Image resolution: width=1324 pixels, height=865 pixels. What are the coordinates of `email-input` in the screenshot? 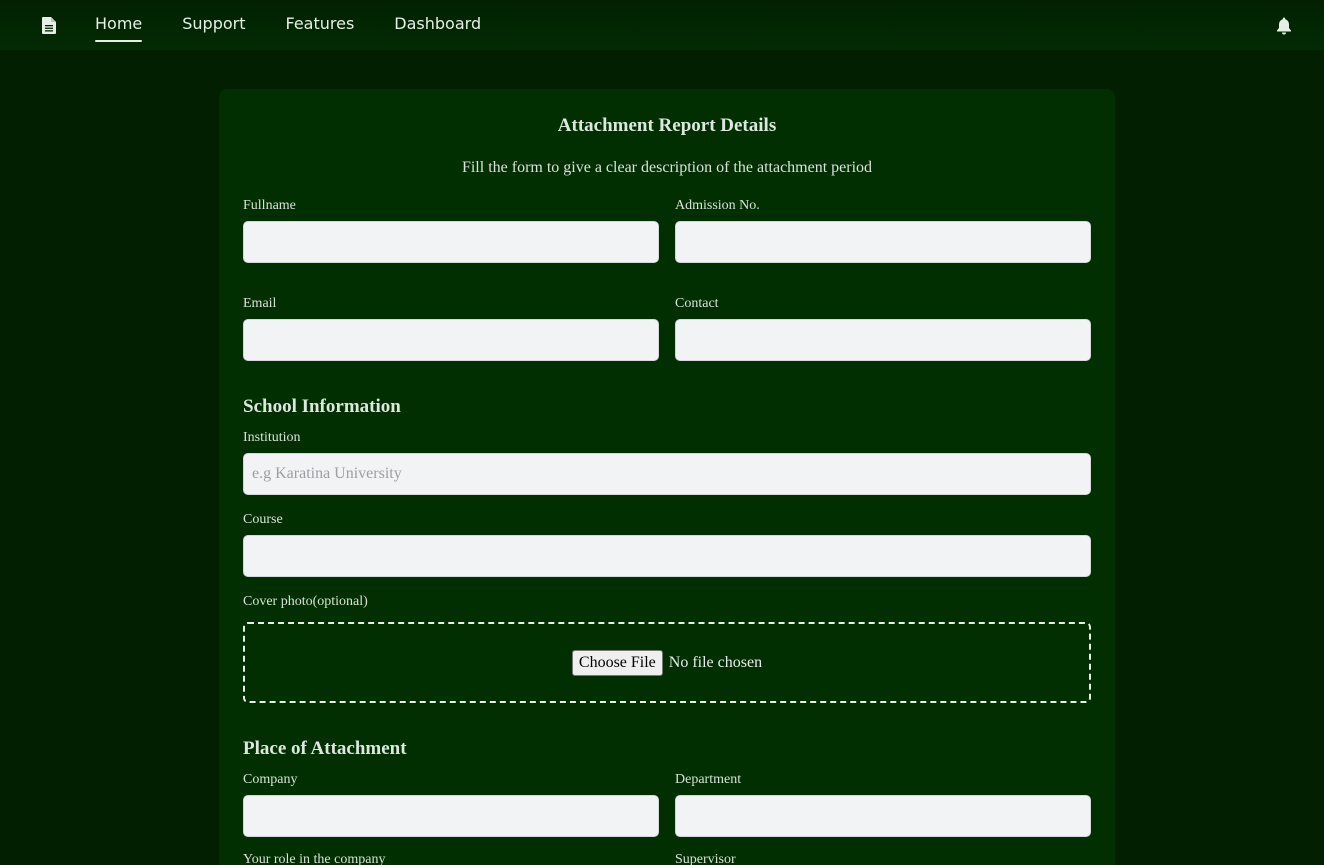 It's located at (451, 340).